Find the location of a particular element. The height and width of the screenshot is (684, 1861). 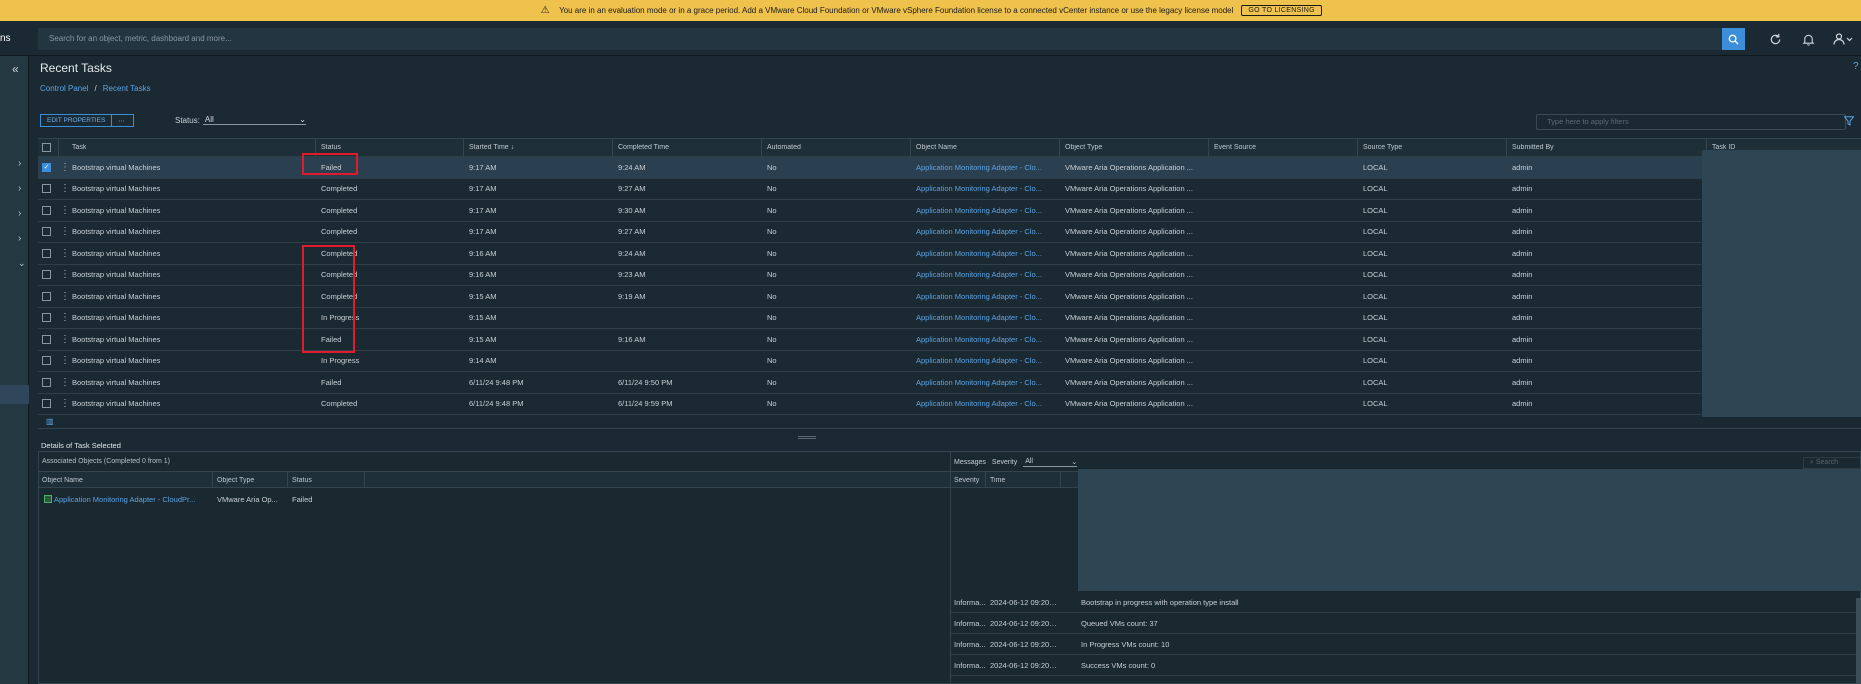

column-header-automated: Automated is located at coordinates (784, 147).